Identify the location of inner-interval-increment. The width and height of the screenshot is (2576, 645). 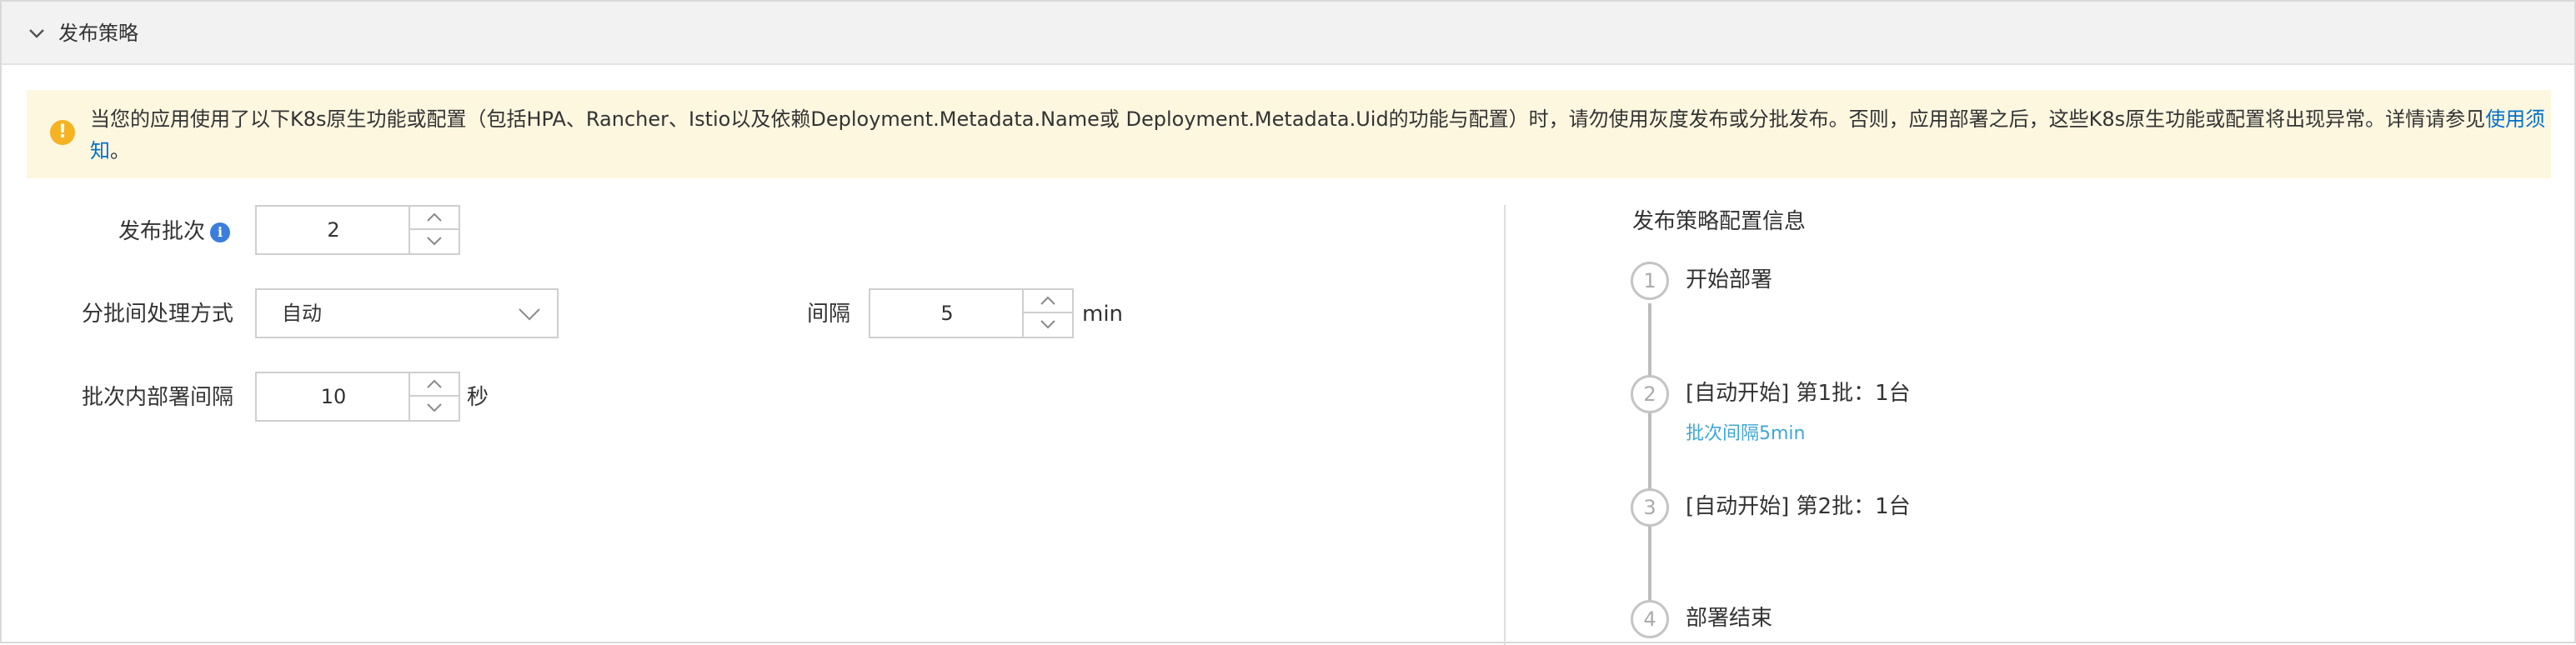
(434, 385).